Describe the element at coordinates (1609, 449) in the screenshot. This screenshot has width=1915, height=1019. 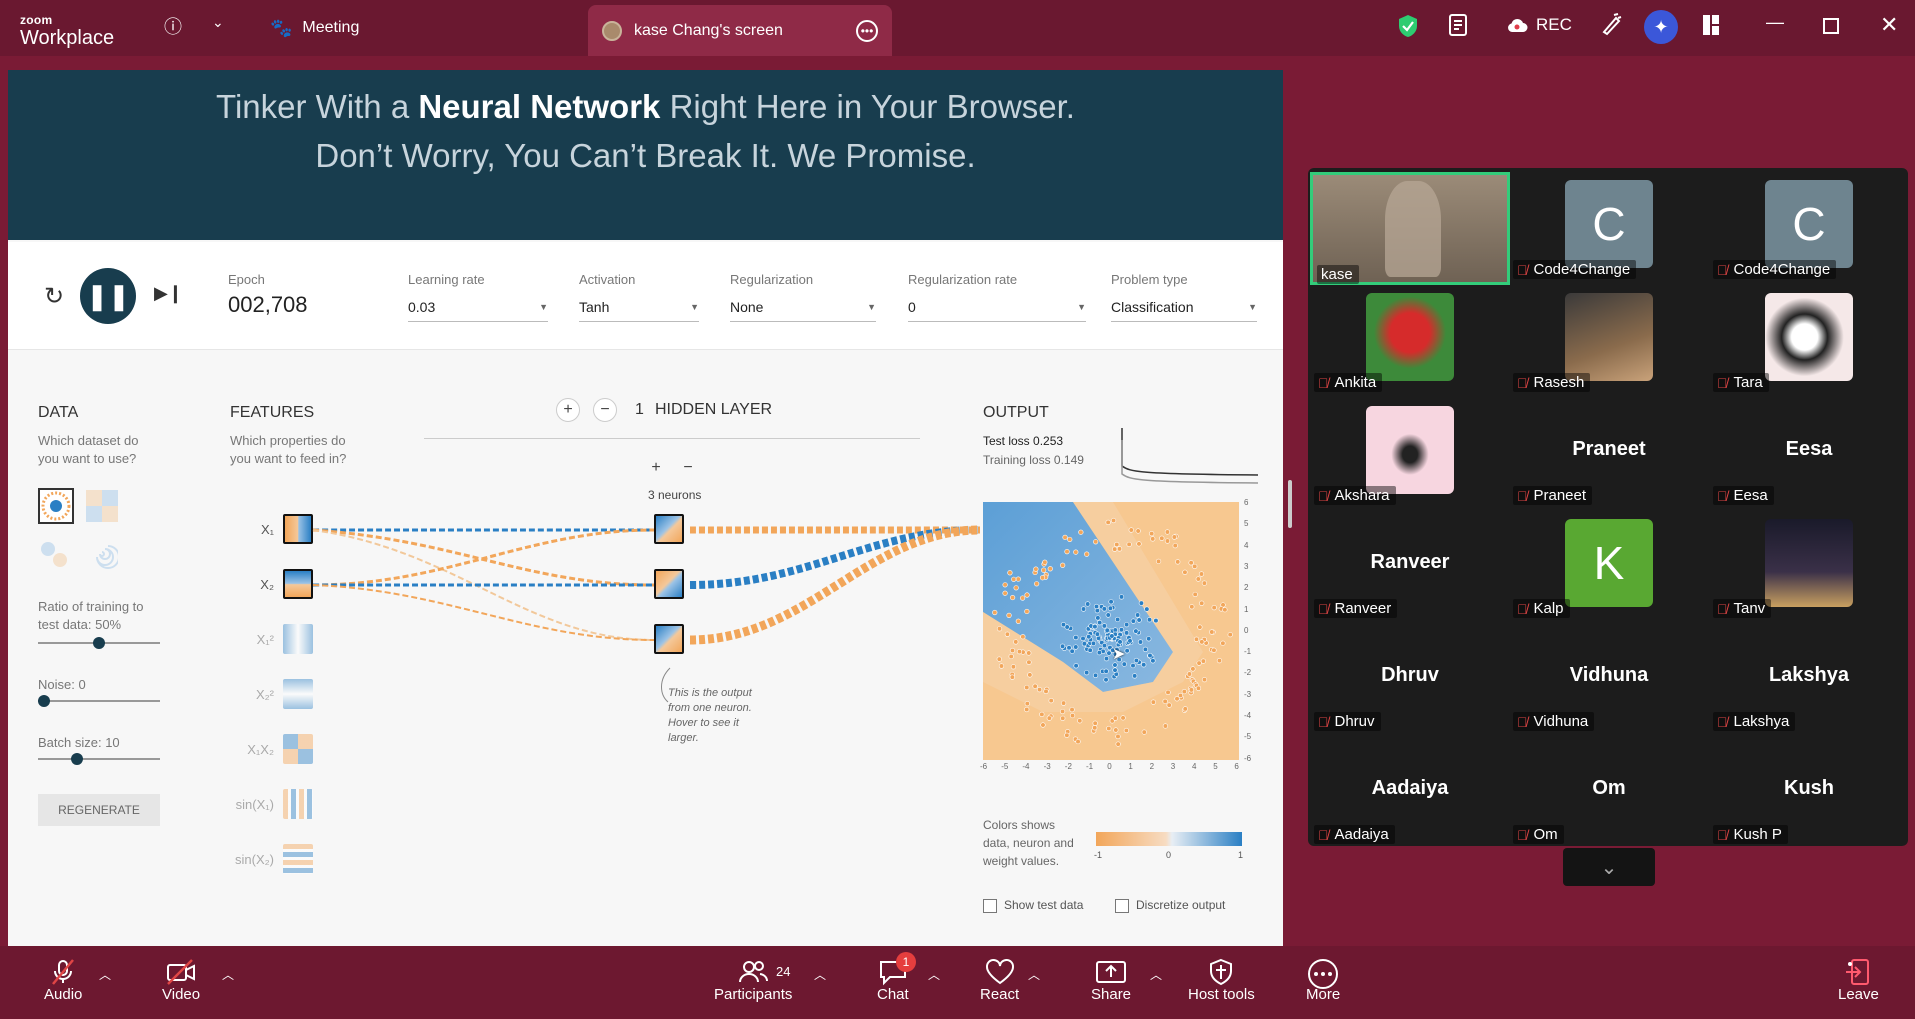
I see `participant-name: Praneet` at that location.